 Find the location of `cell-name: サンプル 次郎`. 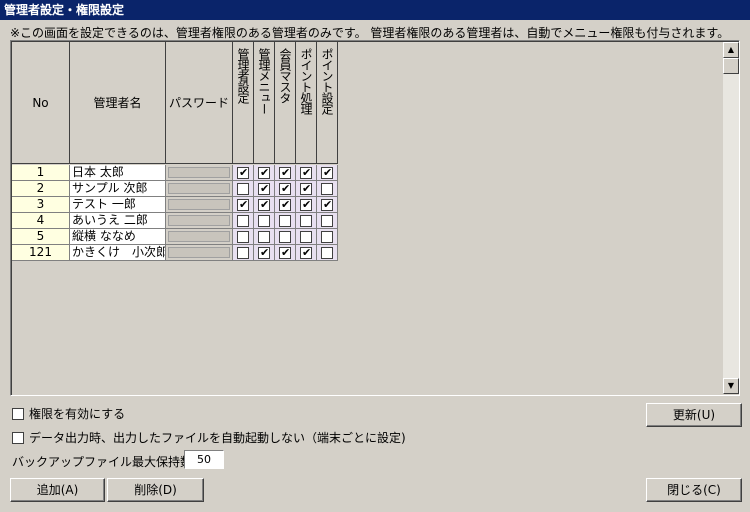

cell-name: サンプル 次郎 is located at coordinates (118, 189).